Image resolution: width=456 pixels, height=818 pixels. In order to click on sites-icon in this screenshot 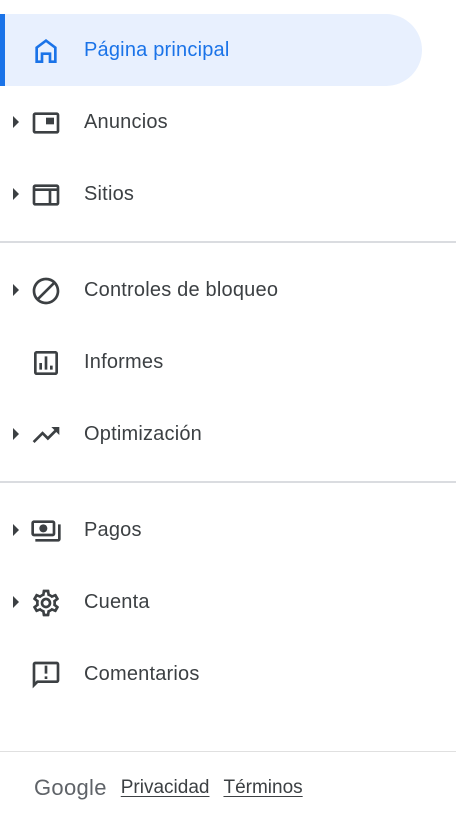, I will do `click(46, 195)`.